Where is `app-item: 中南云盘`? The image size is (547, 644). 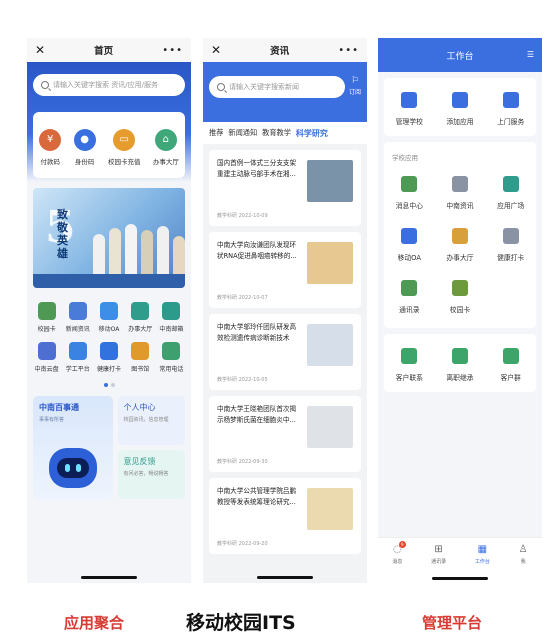 app-item: 中南云盘 is located at coordinates (46, 357).